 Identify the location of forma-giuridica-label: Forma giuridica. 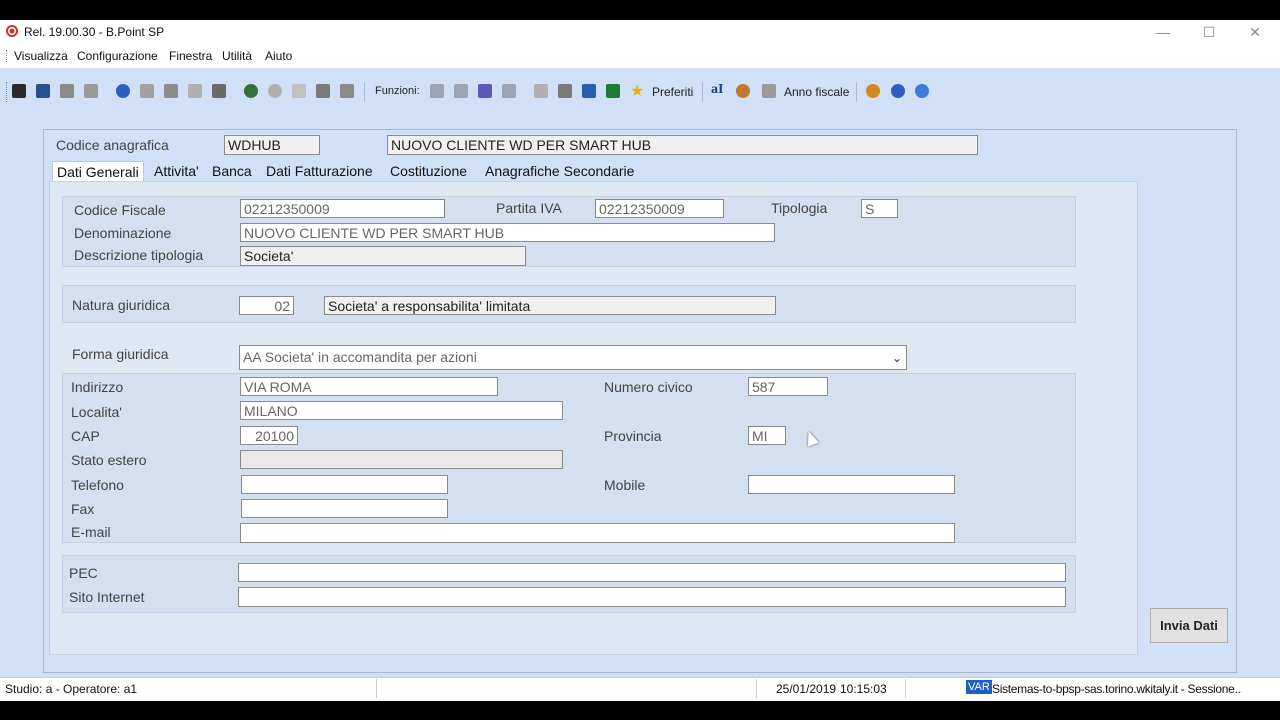
(120, 354).